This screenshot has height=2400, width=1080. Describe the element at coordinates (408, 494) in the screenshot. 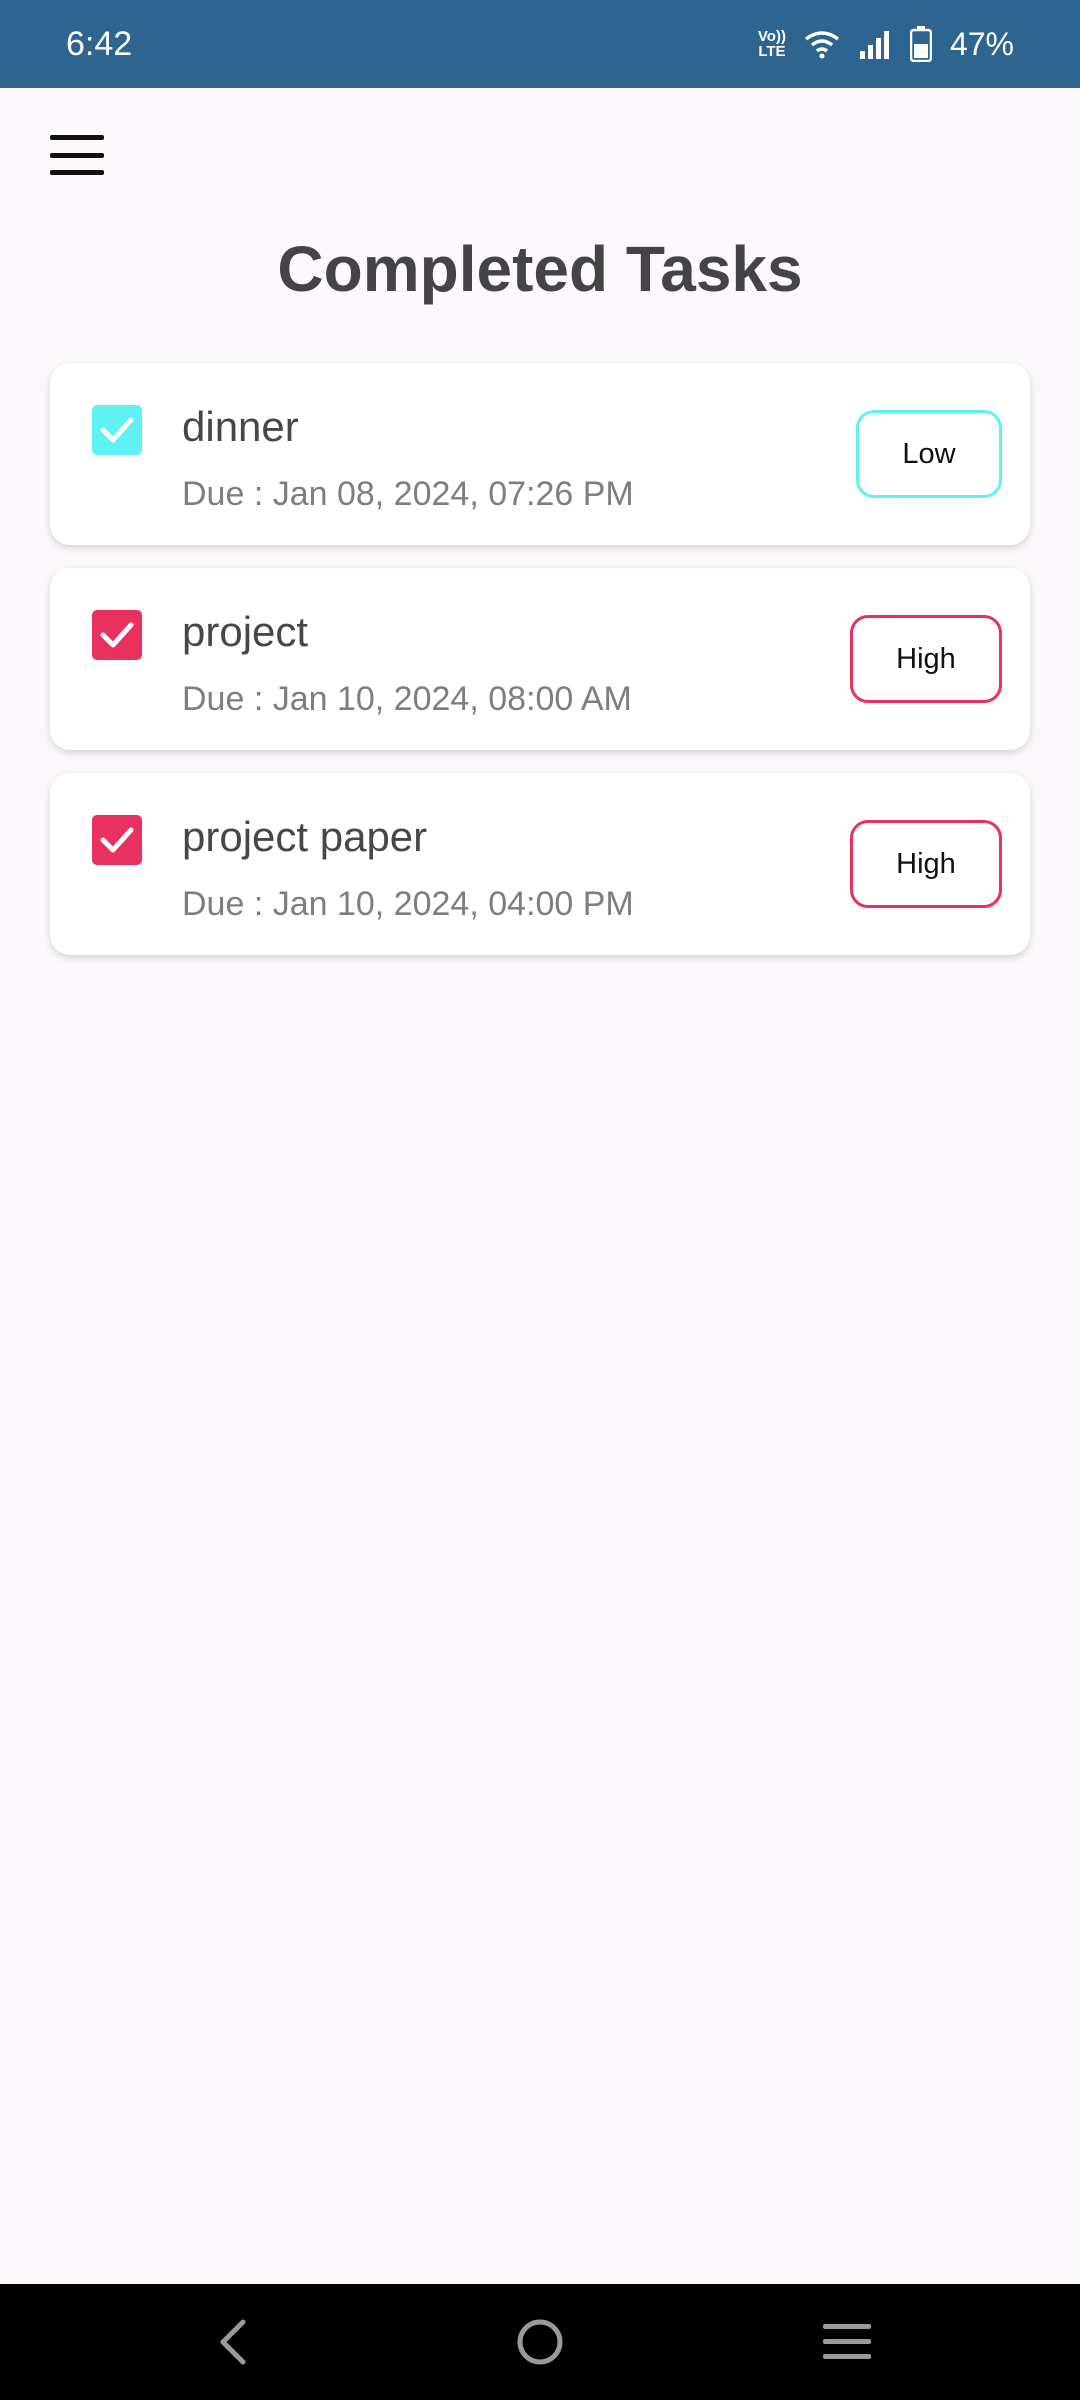

I see `task-due-date: Due : Jan 08, 2024, 07:26 PM` at that location.